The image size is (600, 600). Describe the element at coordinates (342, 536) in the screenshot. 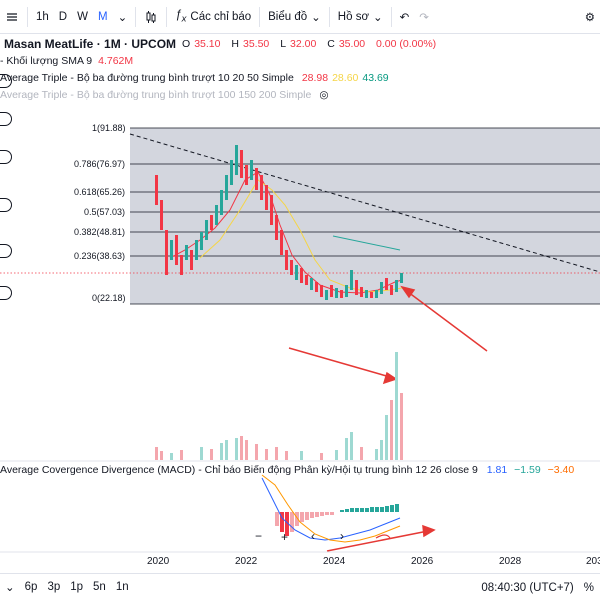

I see `chevron-right-icon: ›` at that location.